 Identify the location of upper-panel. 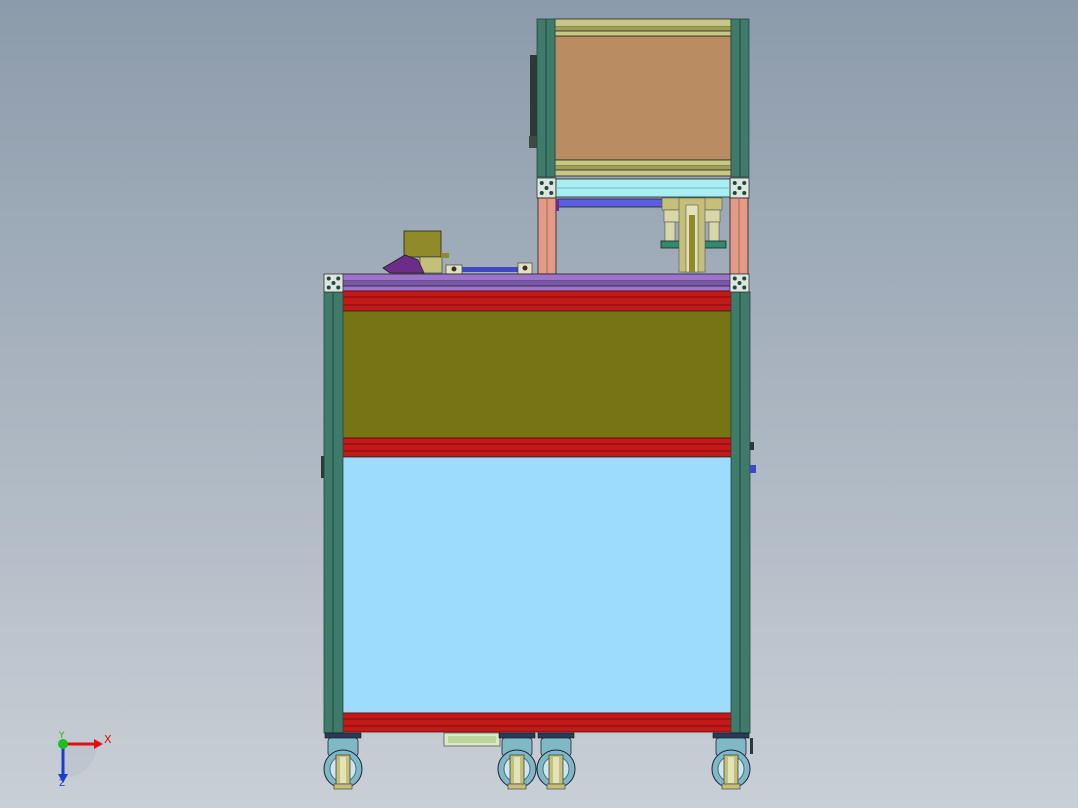
(643, 98).